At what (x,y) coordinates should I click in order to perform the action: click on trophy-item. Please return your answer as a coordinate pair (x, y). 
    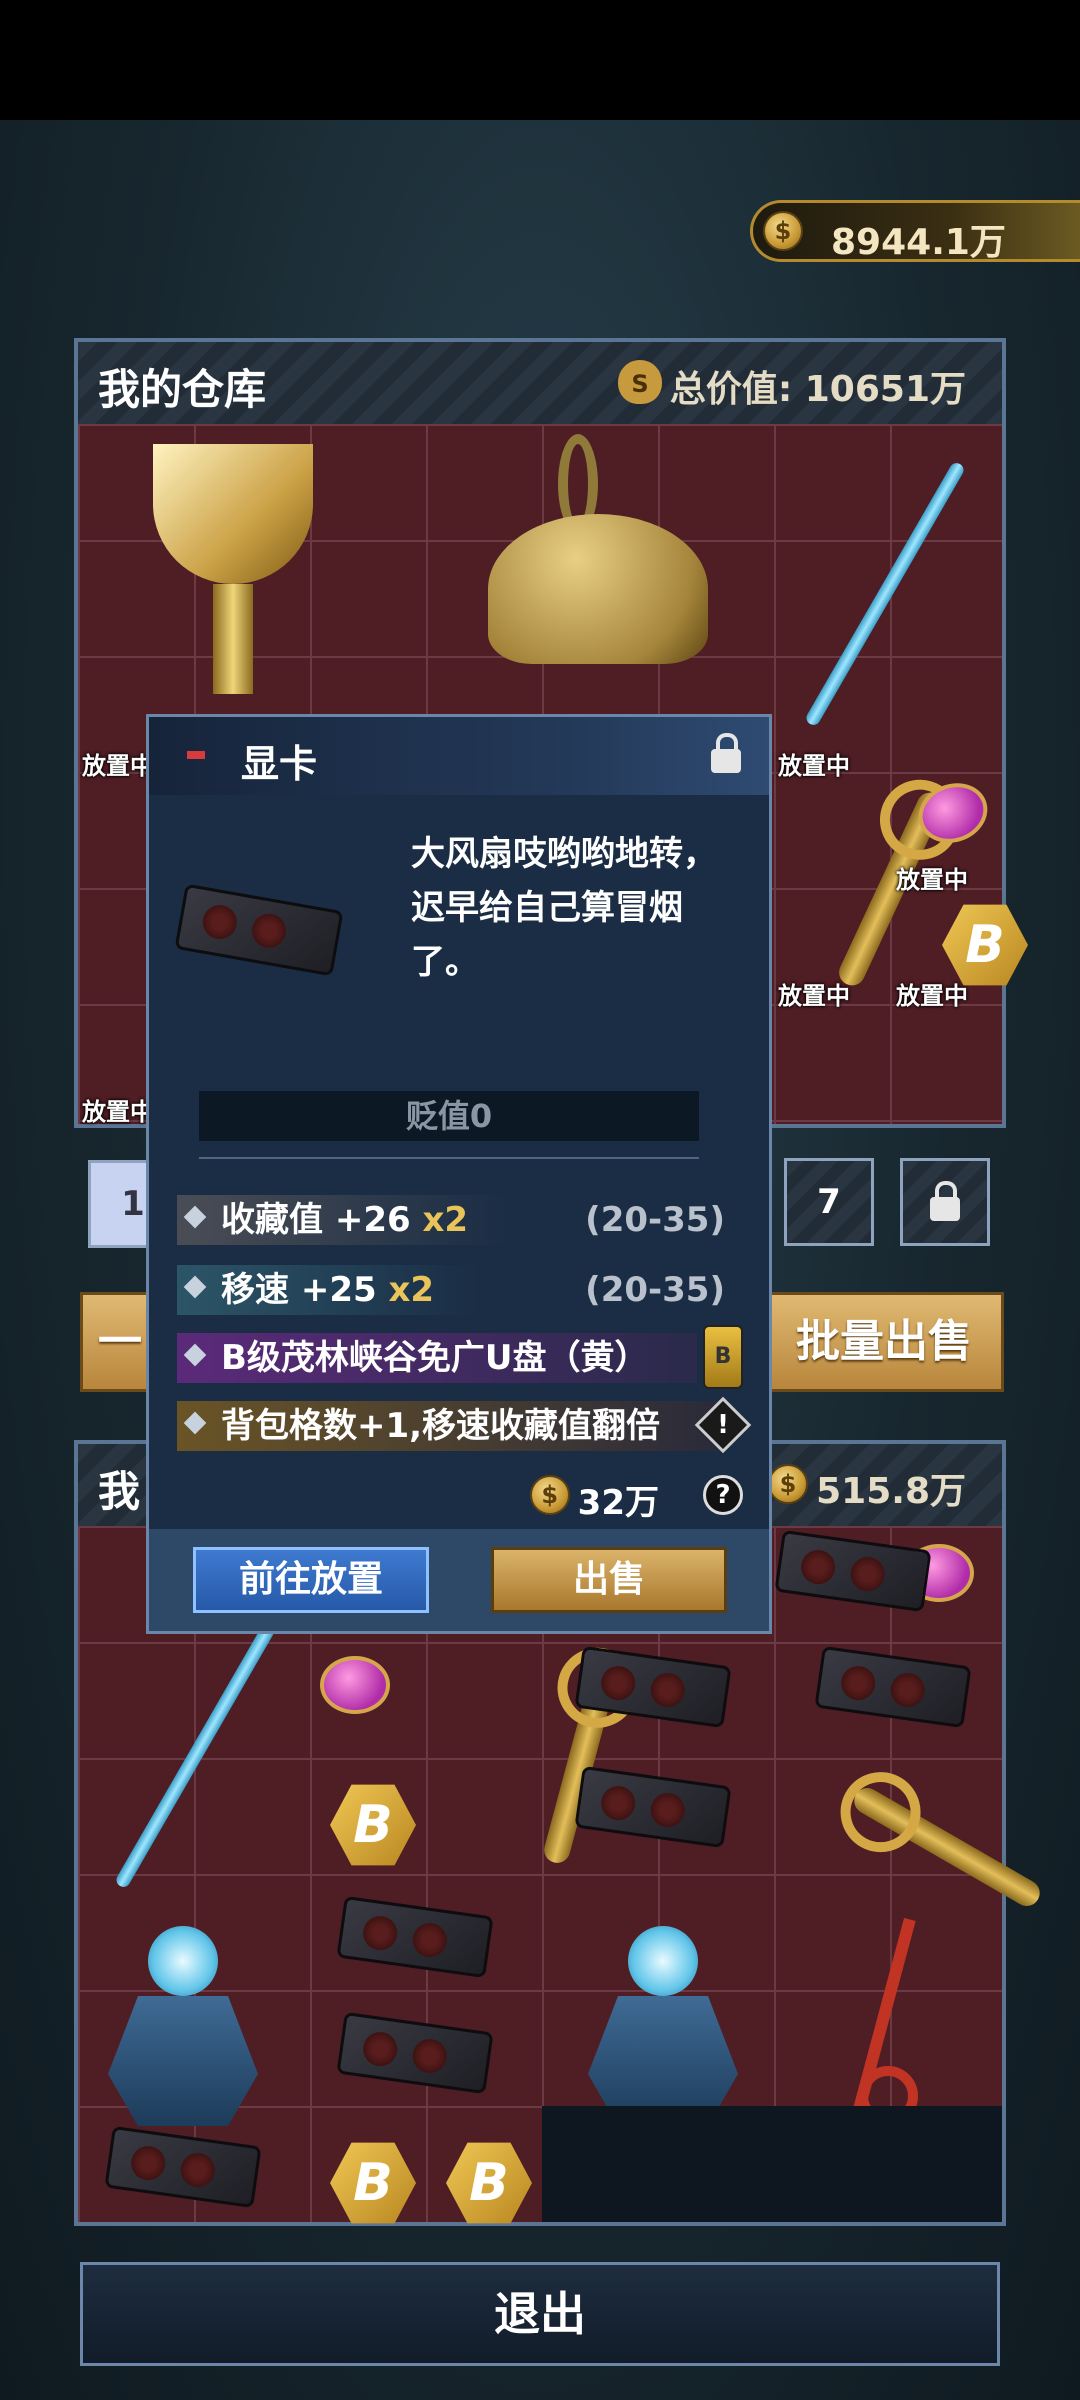
    Looking at the image, I should click on (233, 569).